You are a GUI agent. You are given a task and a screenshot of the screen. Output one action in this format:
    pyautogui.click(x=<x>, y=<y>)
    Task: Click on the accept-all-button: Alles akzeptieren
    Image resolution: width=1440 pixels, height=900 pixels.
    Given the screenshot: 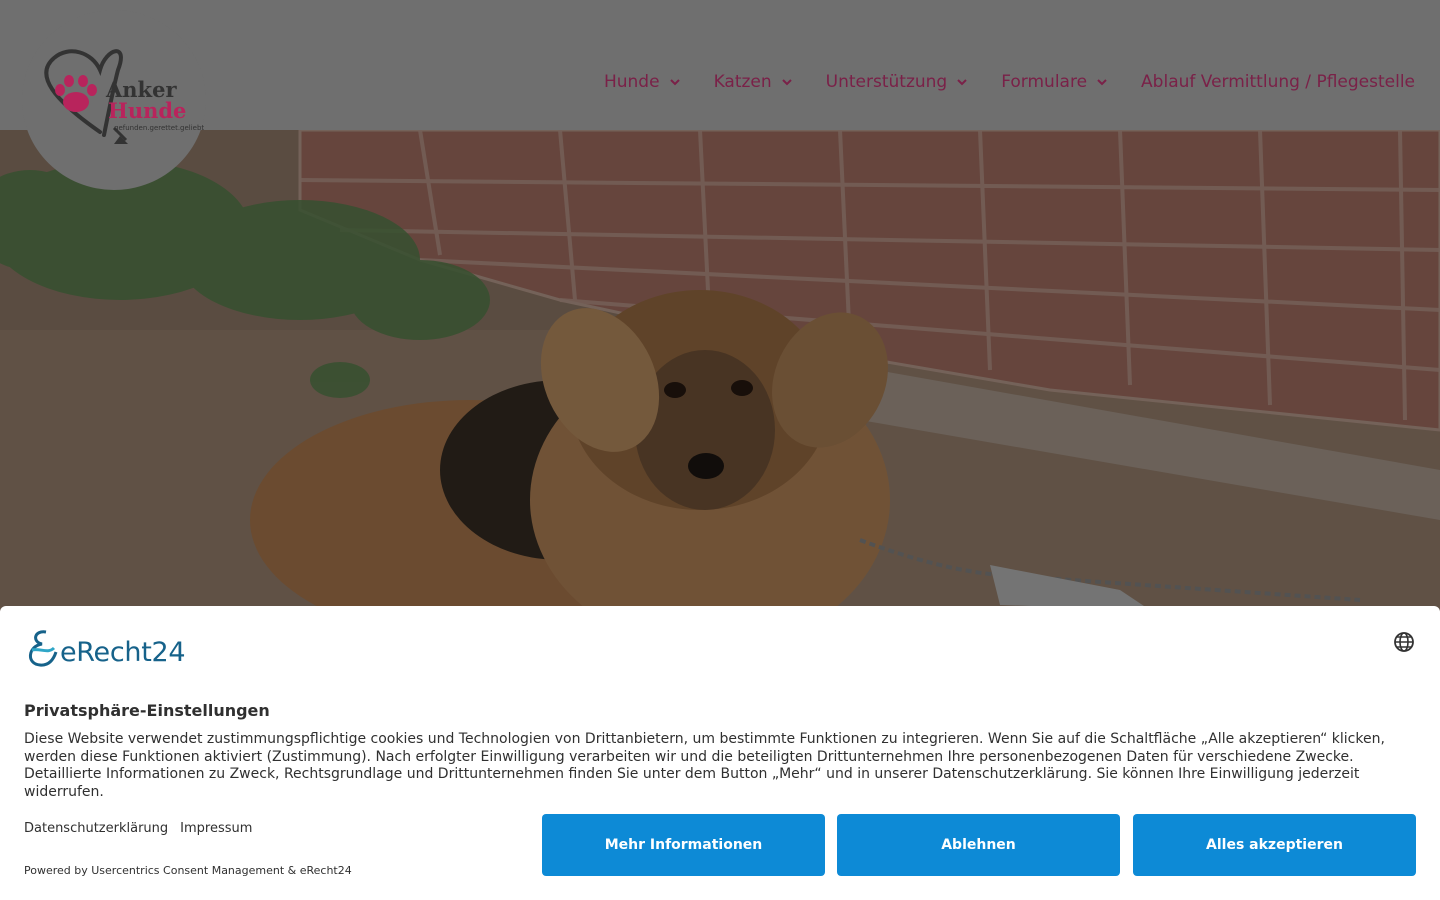 What is the action you would take?
    pyautogui.click(x=1274, y=845)
    